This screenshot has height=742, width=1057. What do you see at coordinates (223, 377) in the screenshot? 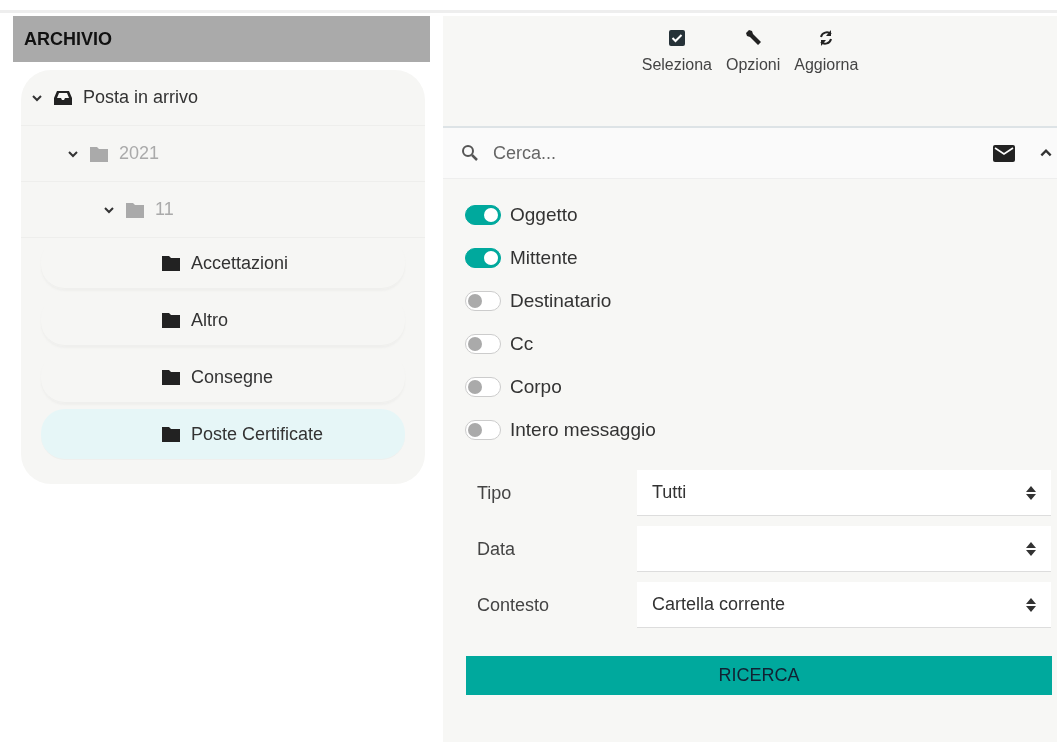
I see `tree-item: Consegne` at bounding box center [223, 377].